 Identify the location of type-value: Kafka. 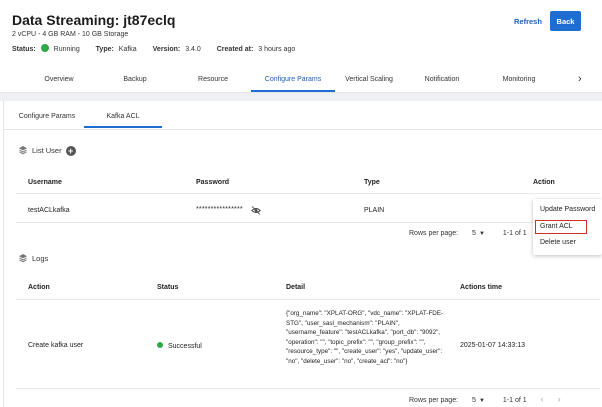
(127, 49).